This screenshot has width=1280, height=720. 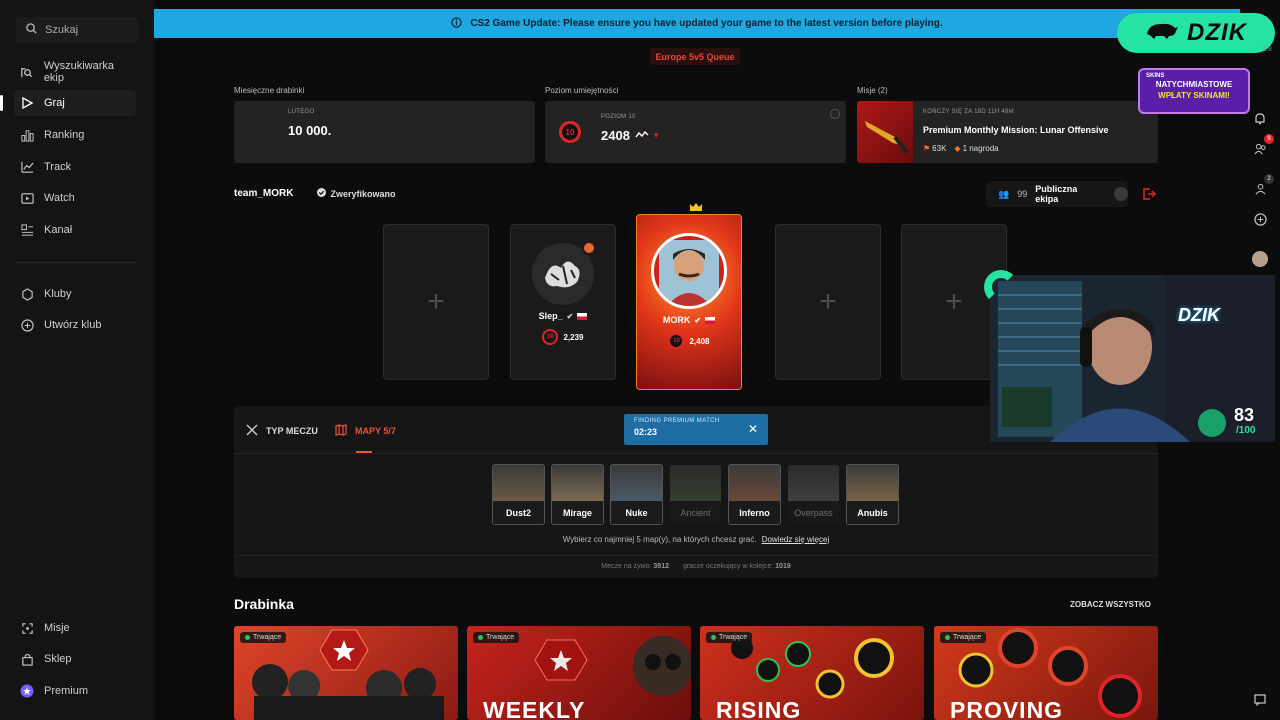 What do you see at coordinates (1260, 149) in the screenshot?
I see `friends-icon` at bounding box center [1260, 149].